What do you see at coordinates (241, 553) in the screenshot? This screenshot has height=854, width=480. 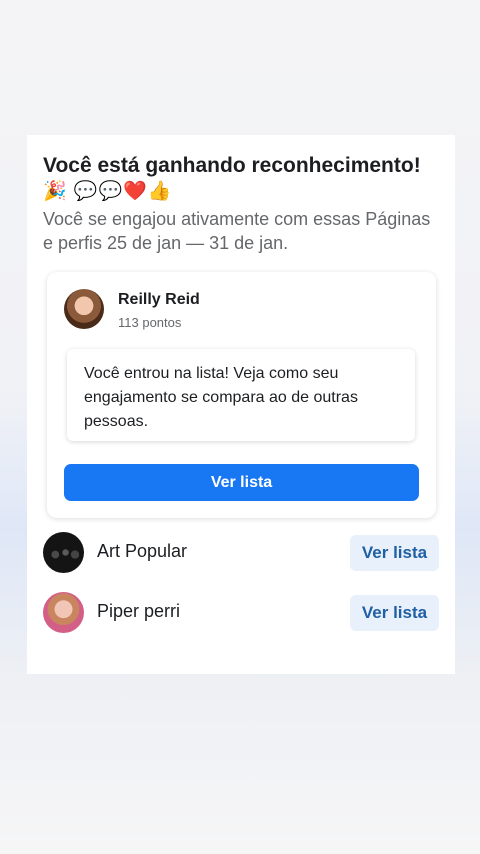 I see `list-item: Art Popular Ver lista` at bounding box center [241, 553].